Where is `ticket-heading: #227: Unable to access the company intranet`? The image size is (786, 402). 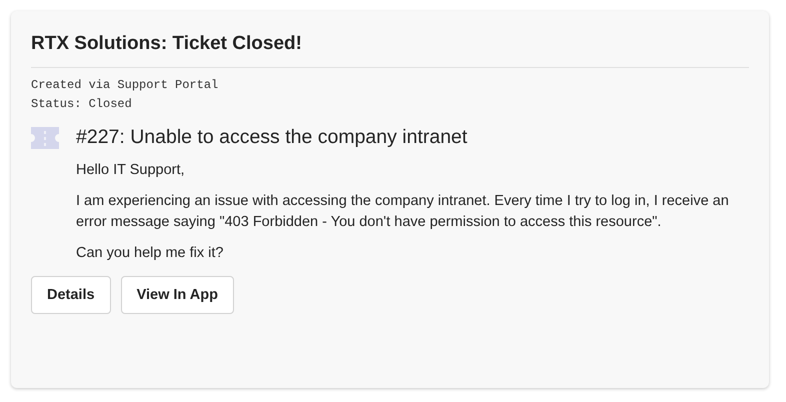
ticket-heading: #227: Unable to access the company intranet is located at coordinates (272, 137).